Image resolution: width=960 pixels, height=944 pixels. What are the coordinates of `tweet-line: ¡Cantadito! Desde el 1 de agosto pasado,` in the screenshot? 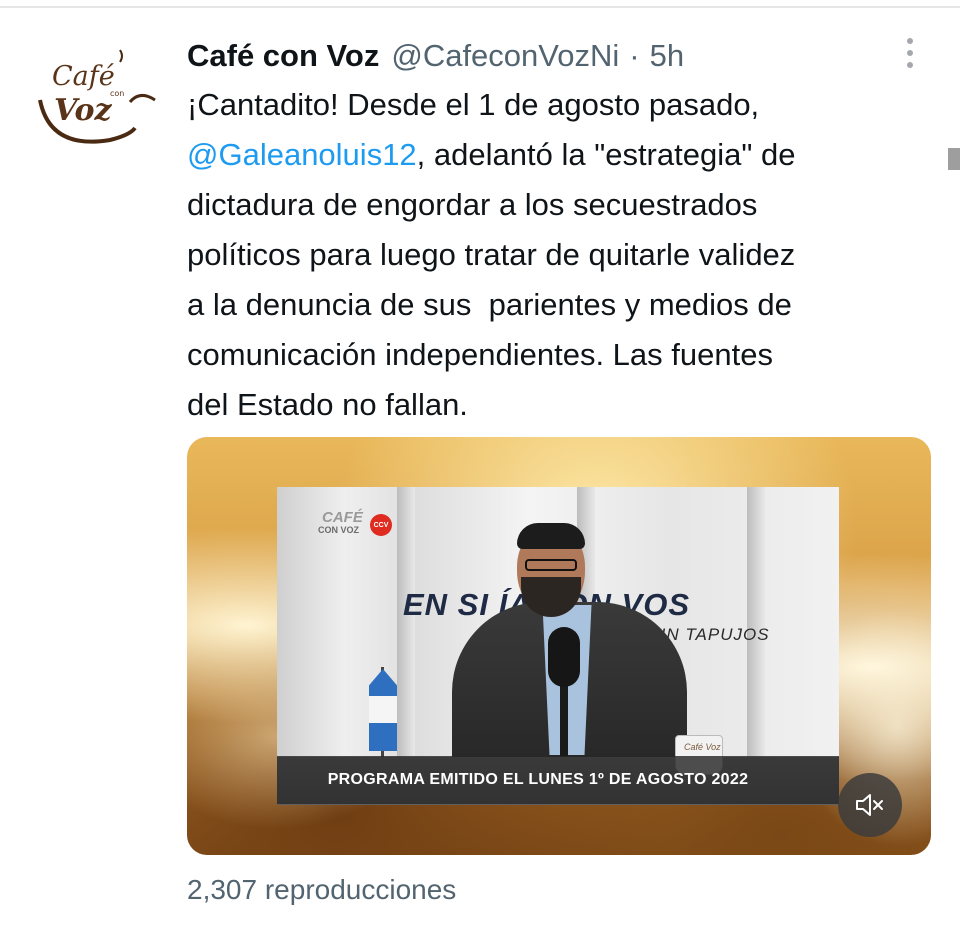 It's located at (557, 105).